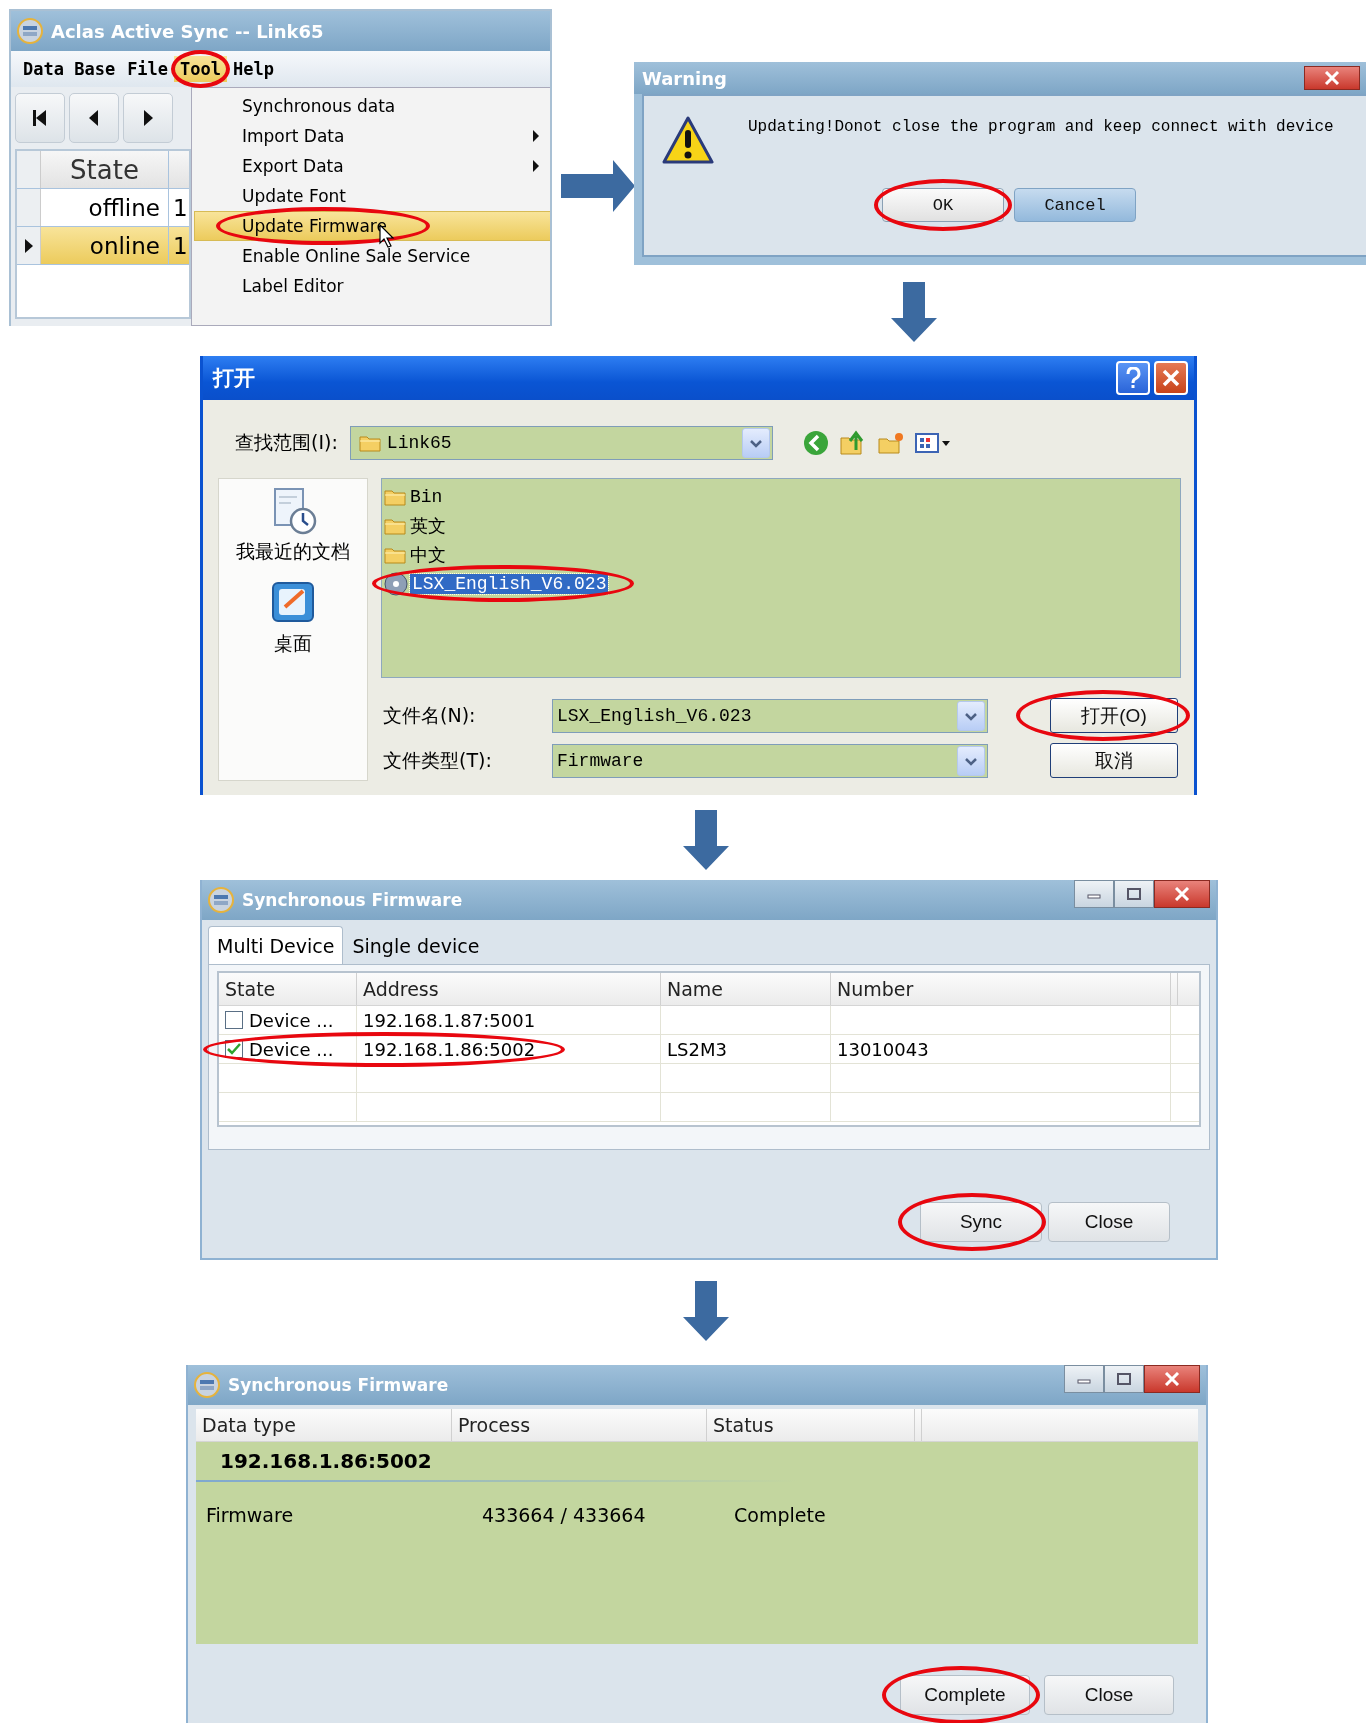  Describe the element at coordinates (179, 245) in the screenshot. I see `table-cell: 1` at that location.